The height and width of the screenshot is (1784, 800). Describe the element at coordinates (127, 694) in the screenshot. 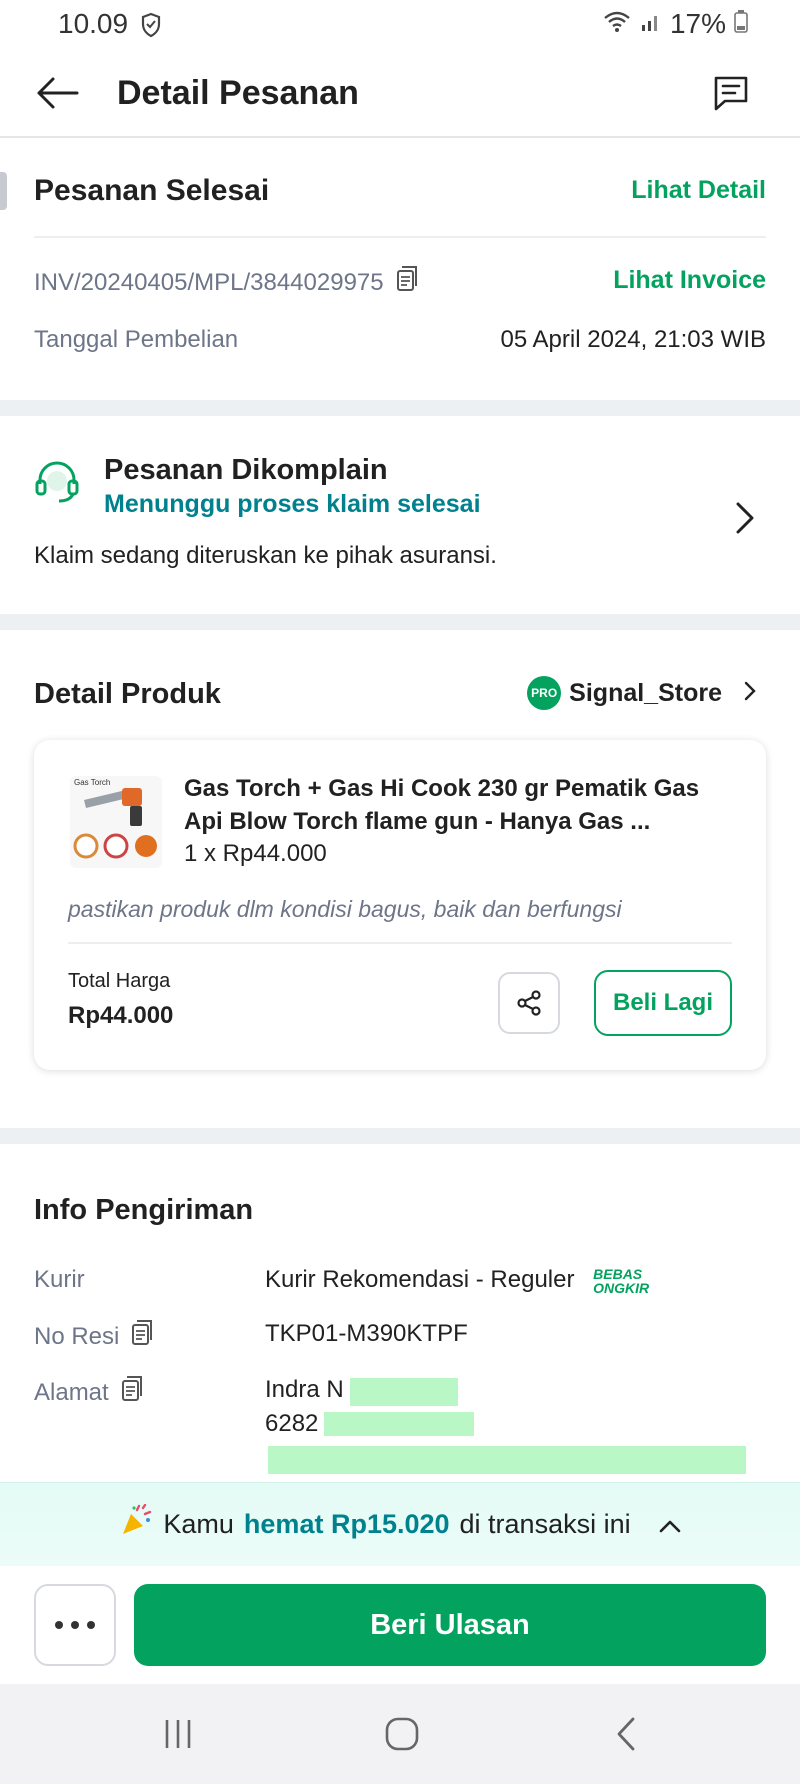

I see `product-section-title: Detail Produk` at that location.